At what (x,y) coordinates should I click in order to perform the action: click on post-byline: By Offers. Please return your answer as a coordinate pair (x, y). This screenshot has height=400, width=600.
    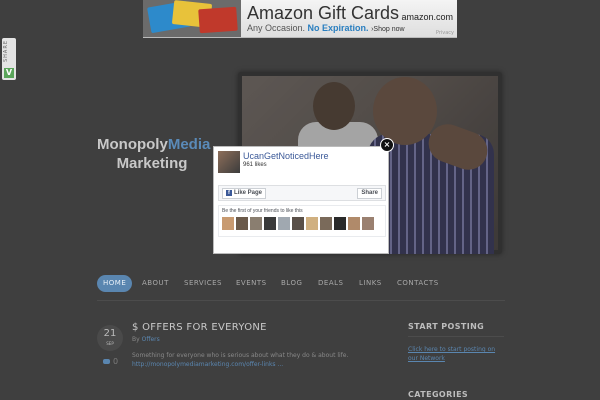
    Looking at the image, I should click on (146, 339).